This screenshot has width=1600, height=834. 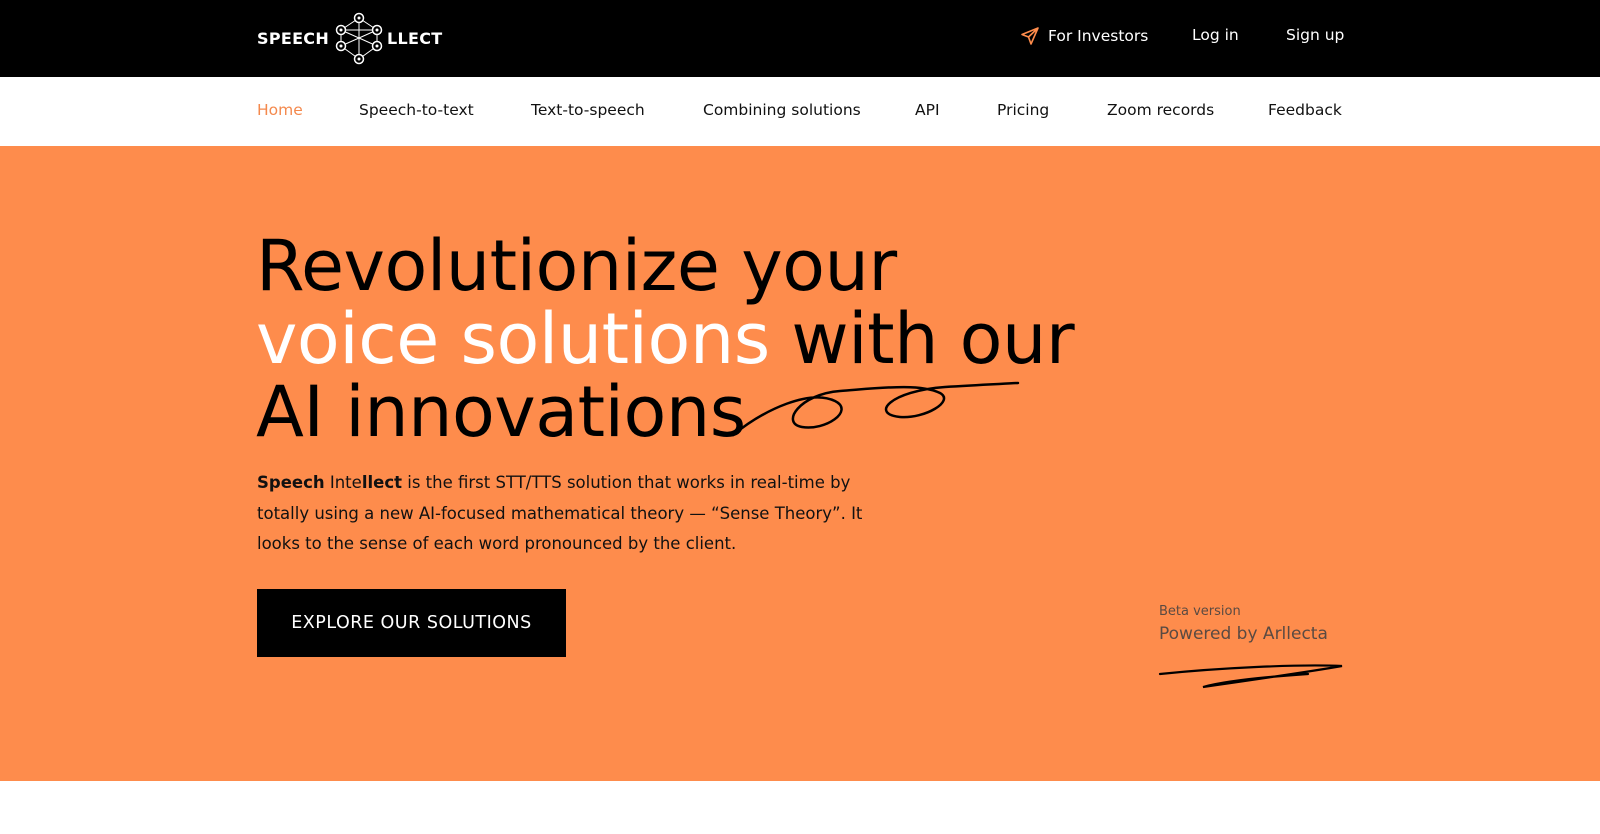 What do you see at coordinates (513, 339) in the screenshot?
I see `headline-highlight: voice solutions` at bounding box center [513, 339].